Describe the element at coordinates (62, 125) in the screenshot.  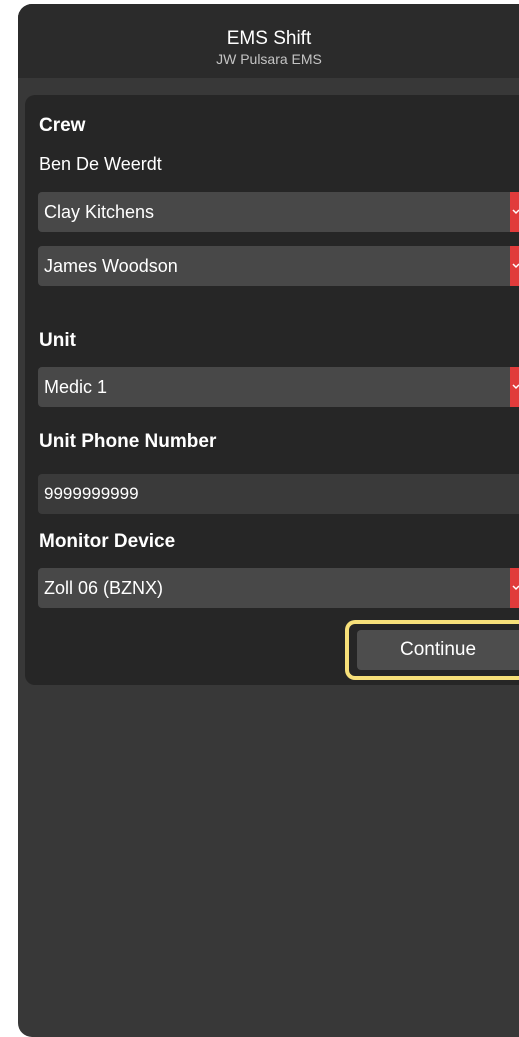
I see `crew-label: Crew` at that location.